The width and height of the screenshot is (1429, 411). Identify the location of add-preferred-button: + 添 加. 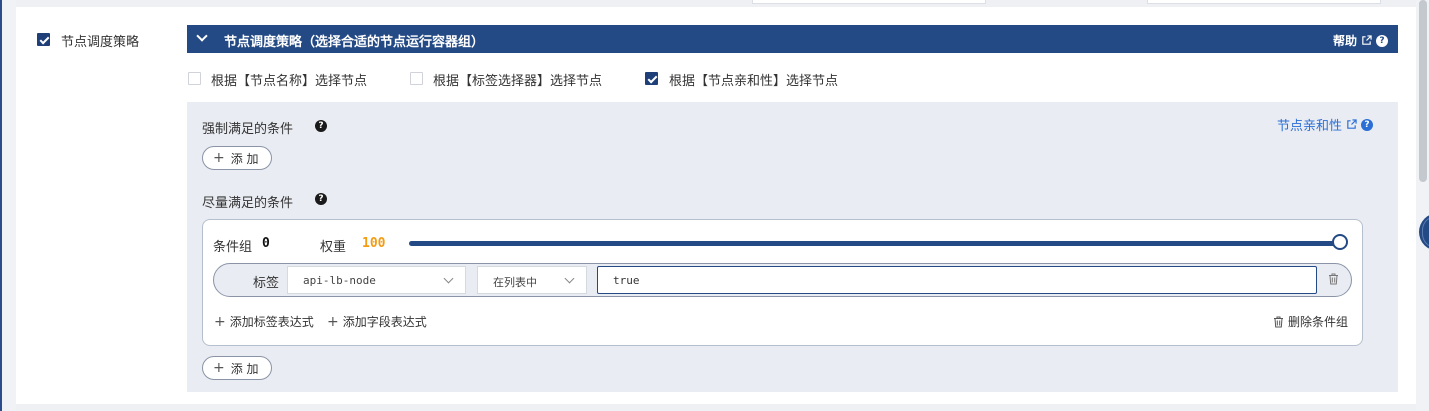
(237, 368).